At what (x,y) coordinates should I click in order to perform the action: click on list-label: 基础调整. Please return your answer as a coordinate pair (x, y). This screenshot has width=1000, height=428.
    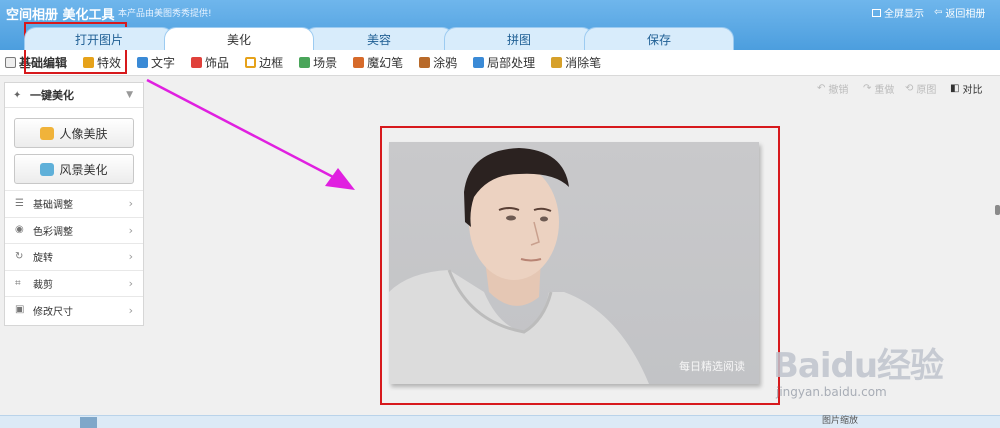
    Looking at the image, I should click on (53, 206).